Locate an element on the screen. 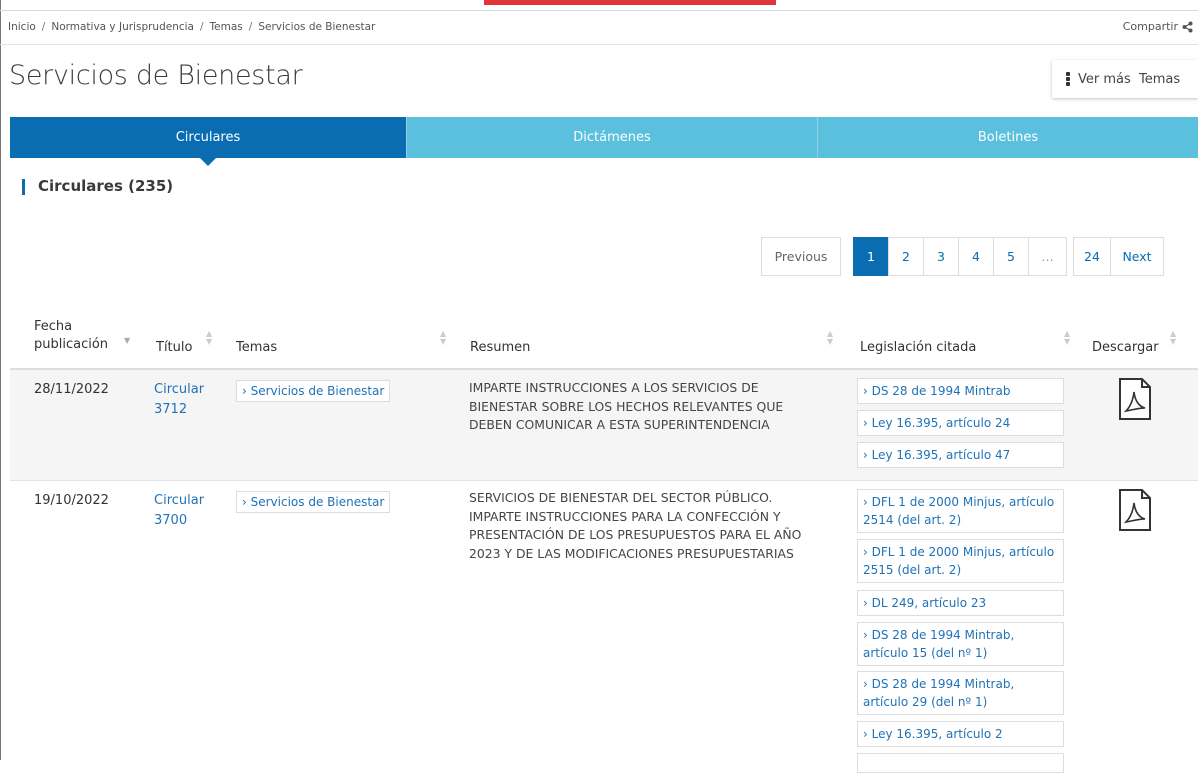  tab-circulares: Circulares is located at coordinates (208, 141).